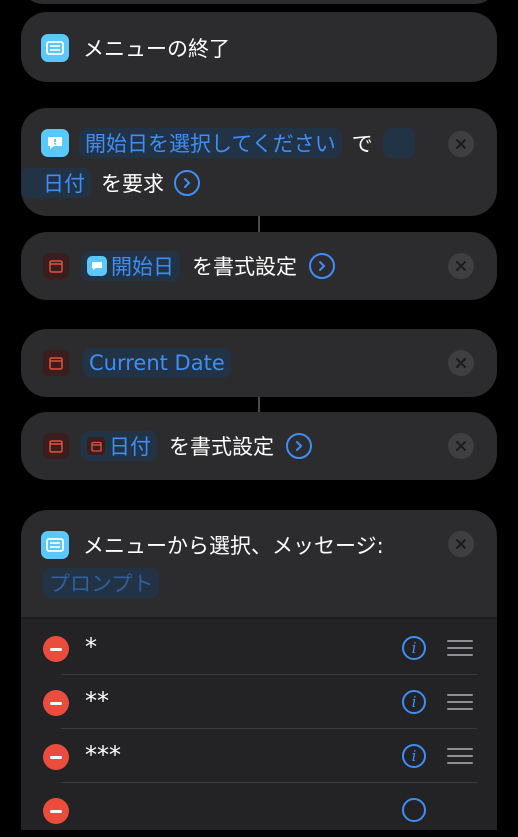 This screenshot has width=518, height=837. Describe the element at coordinates (259, 810) in the screenshot. I see `menu-item-row-partial` at that location.